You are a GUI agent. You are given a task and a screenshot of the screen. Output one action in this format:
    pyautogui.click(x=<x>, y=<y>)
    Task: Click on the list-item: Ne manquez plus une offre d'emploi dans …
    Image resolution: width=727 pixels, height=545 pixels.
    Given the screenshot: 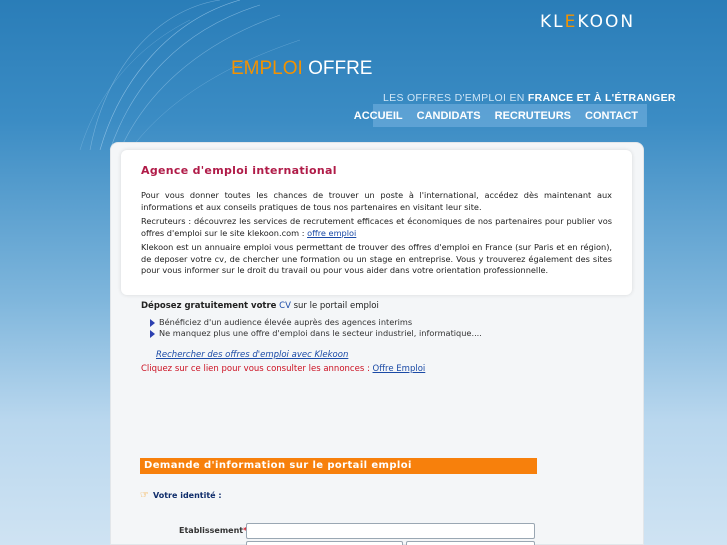 What is the action you would take?
    pyautogui.click(x=385, y=333)
    